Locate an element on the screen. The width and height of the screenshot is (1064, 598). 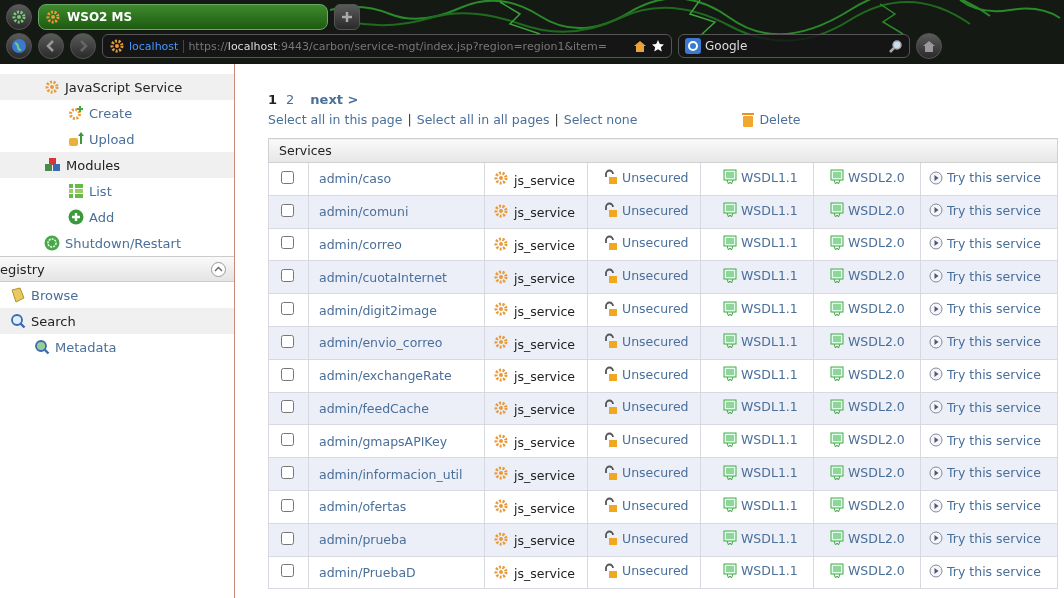
section-header: egistry is located at coordinates (117, 269).